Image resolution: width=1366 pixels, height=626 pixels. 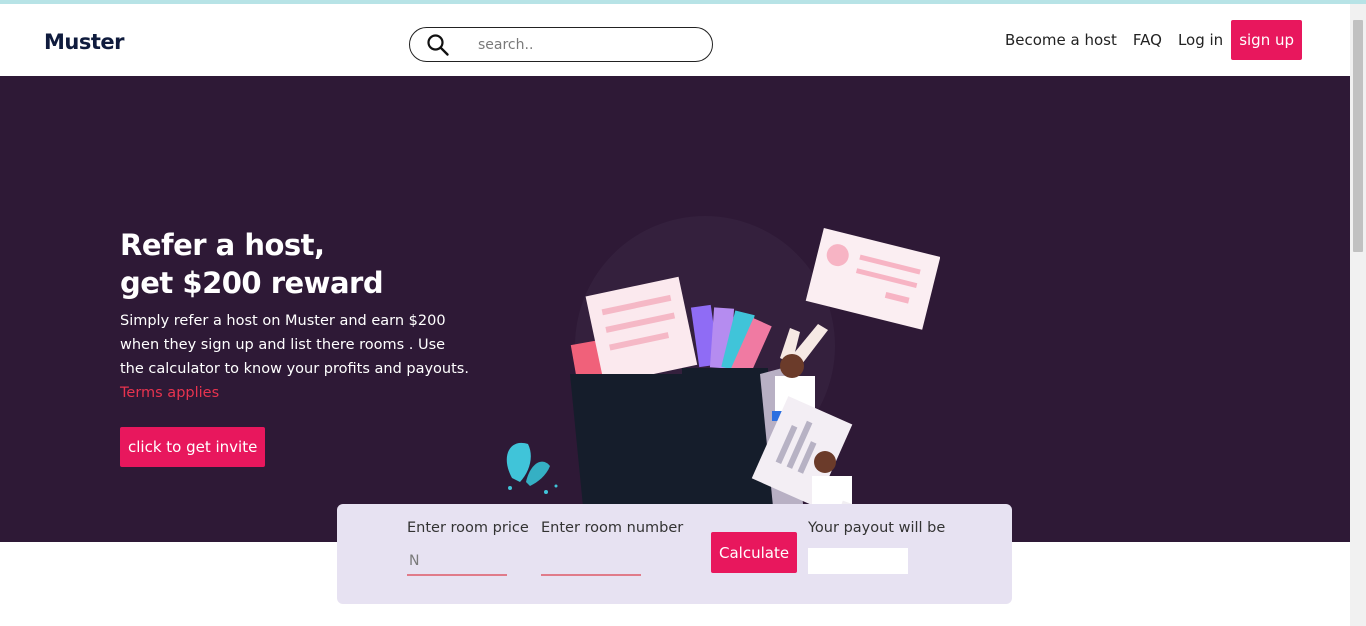 I want to click on room-price-input, so click(x=457, y=562).